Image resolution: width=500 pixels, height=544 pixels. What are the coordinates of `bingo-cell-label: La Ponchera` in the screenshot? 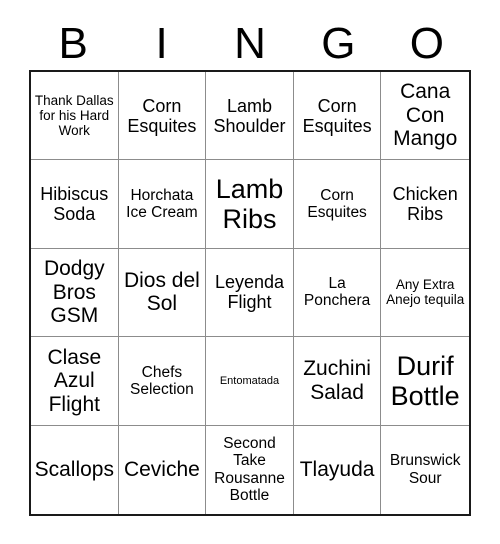 It's located at (337, 292).